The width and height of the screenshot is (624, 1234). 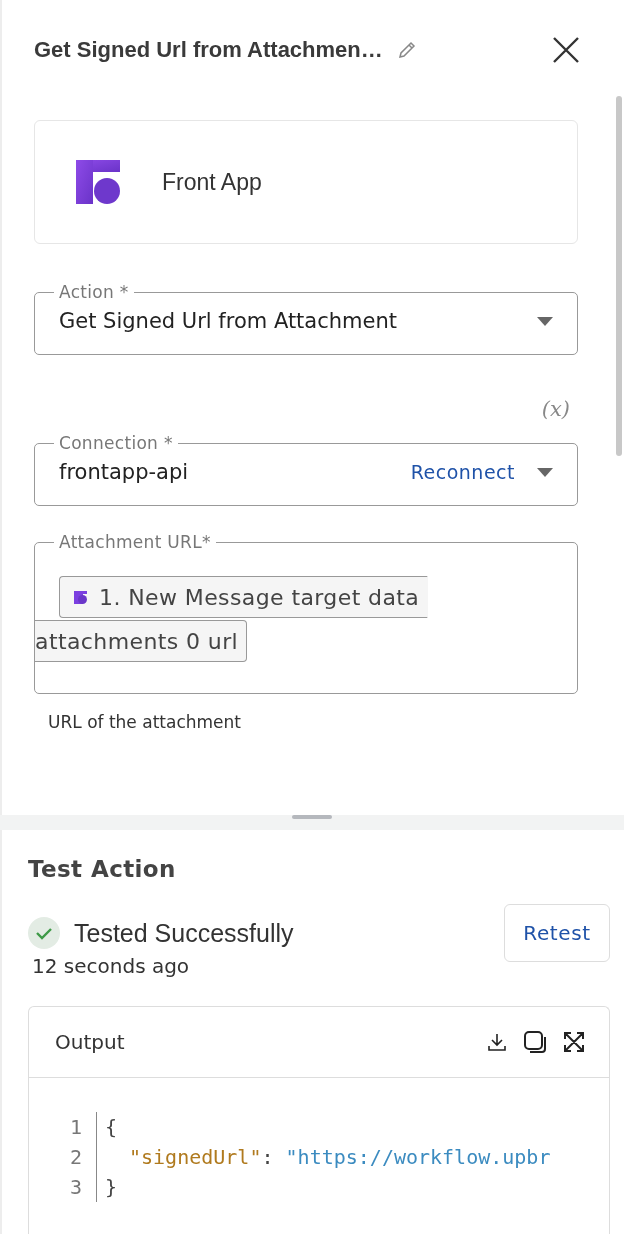 I want to click on select-field: Action * Get Signed Url from Attachment, so click(x=306, y=318).